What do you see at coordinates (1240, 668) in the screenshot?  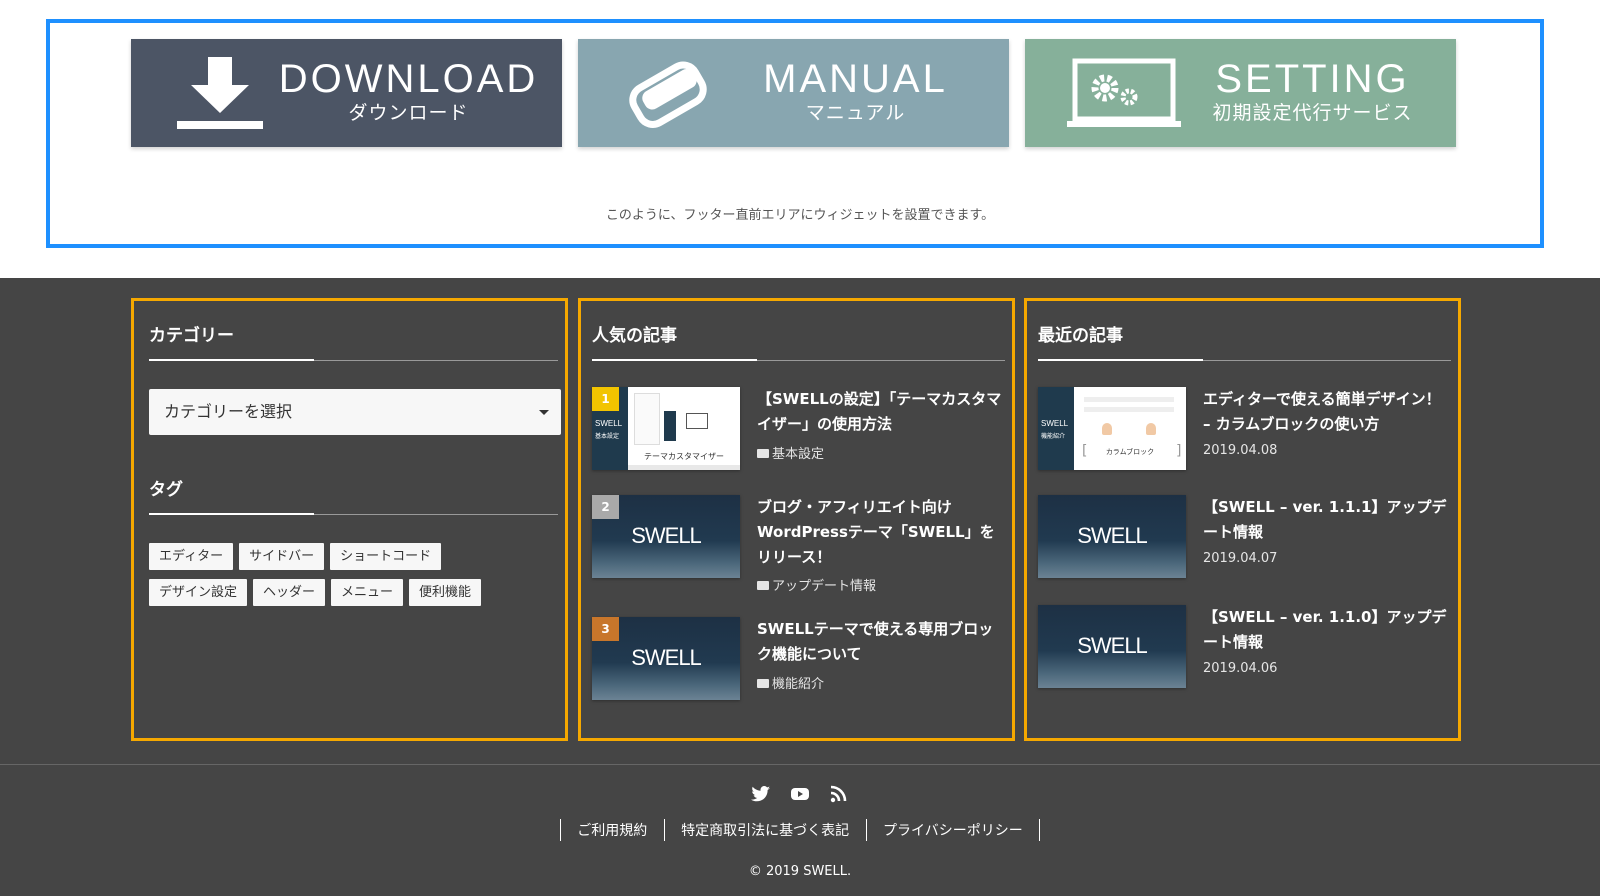 I see `post-date: 2019.04.06` at bounding box center [1240, 668].